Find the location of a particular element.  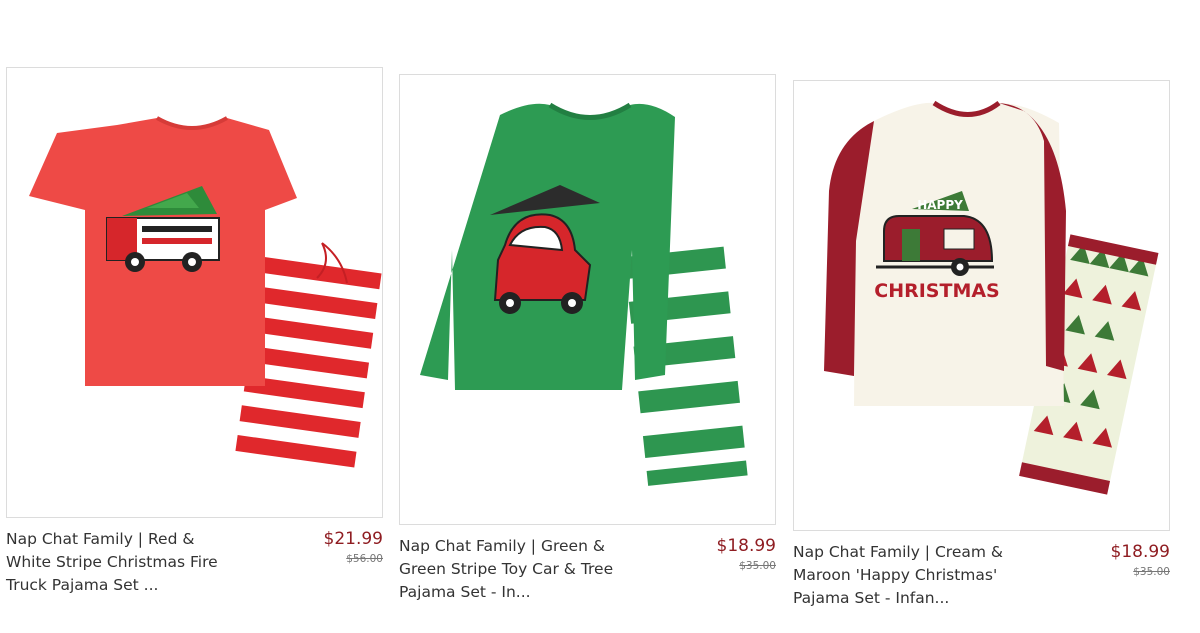

price-box: $21.99 $56.00 is located at coordinates (353, 547).